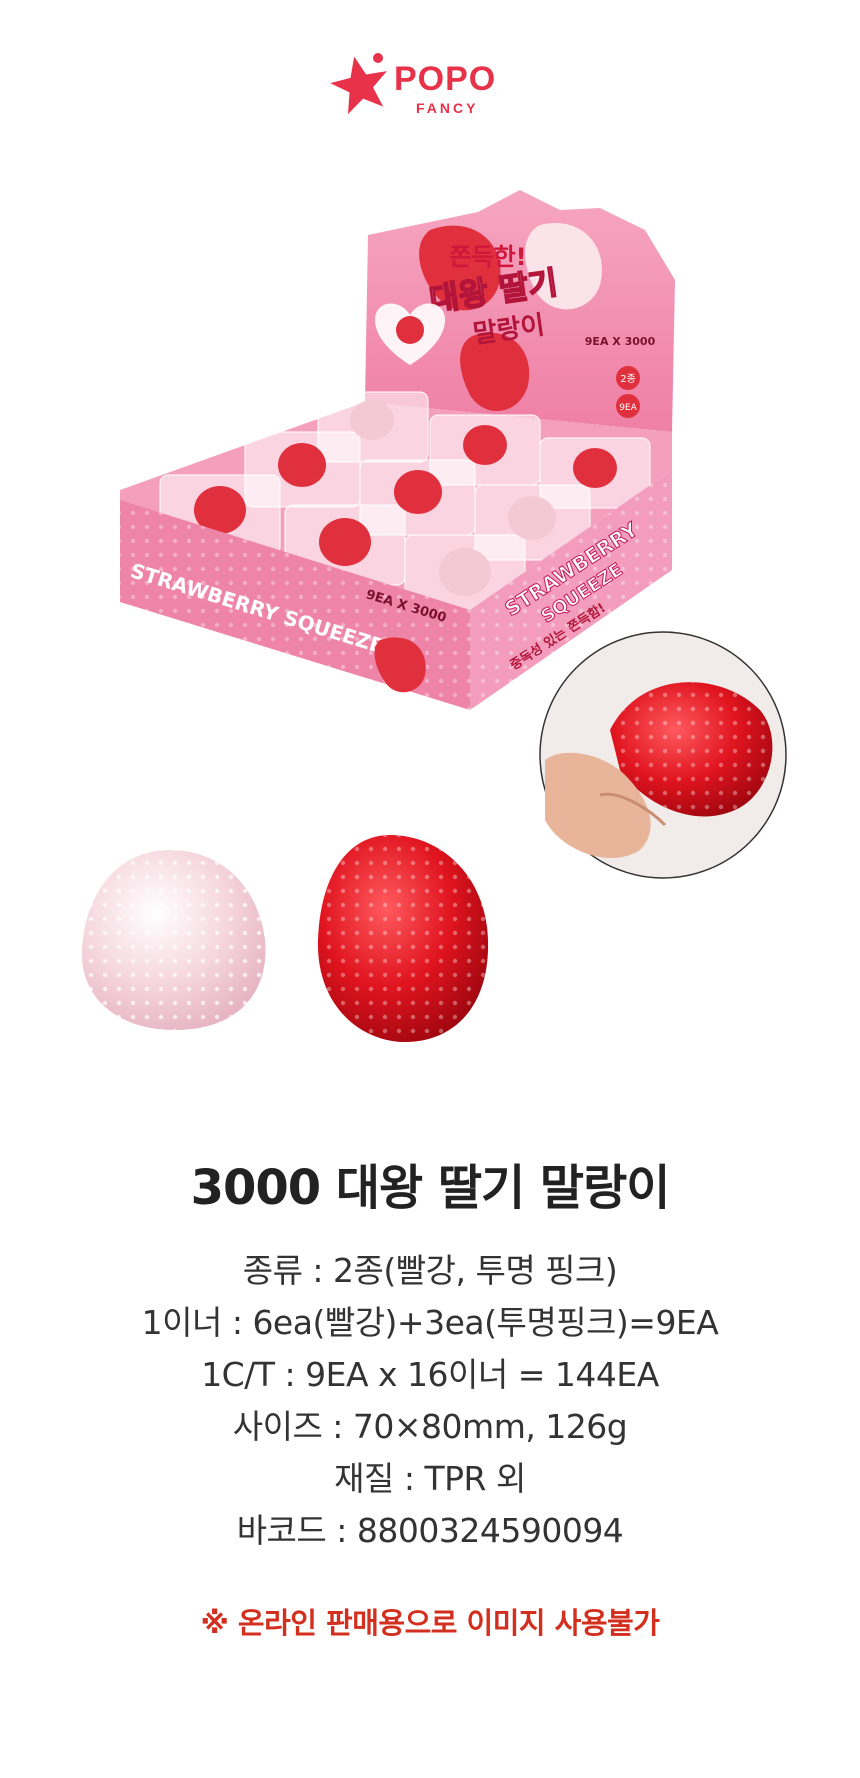 This screenshot has height=1778, width=860. Describe the element at coordinates (445, 79) in the screenshot. I see `brand-name: POPO` at that location.